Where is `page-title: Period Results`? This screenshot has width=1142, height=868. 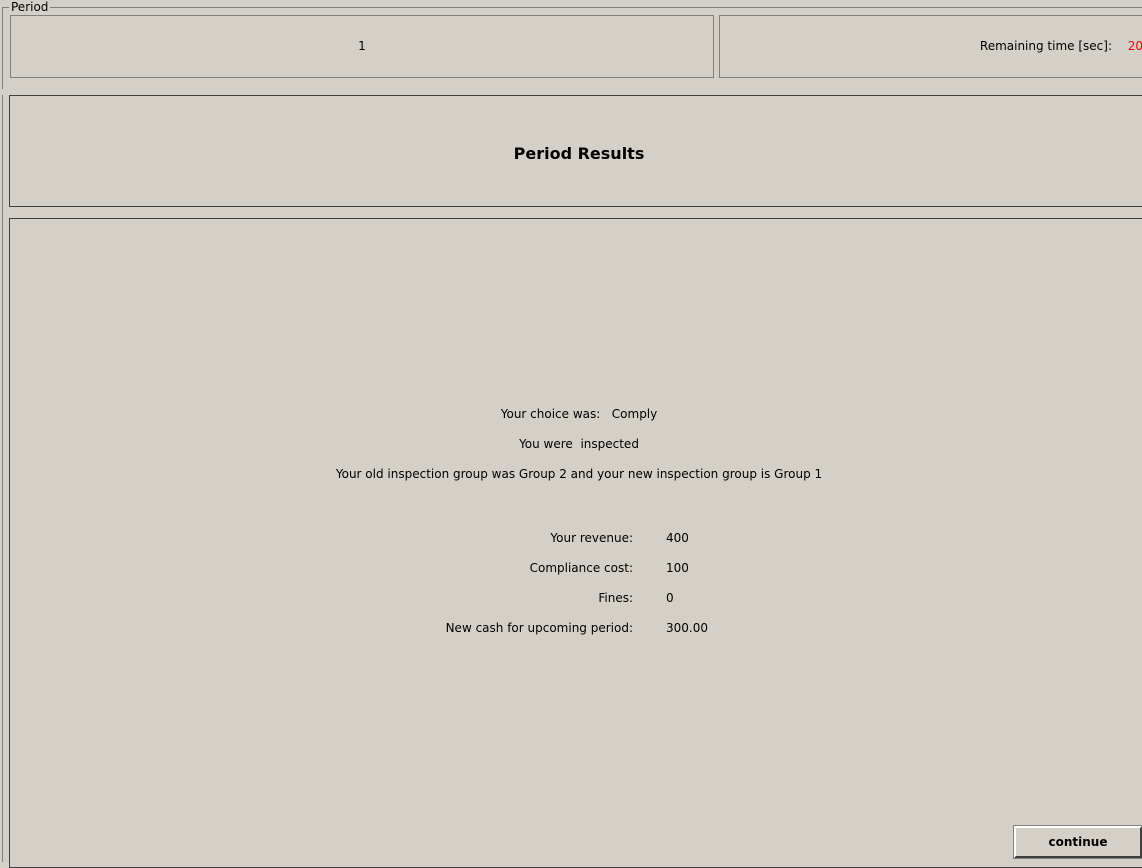
page-title: Period Results is located at coordinates (579, 153).